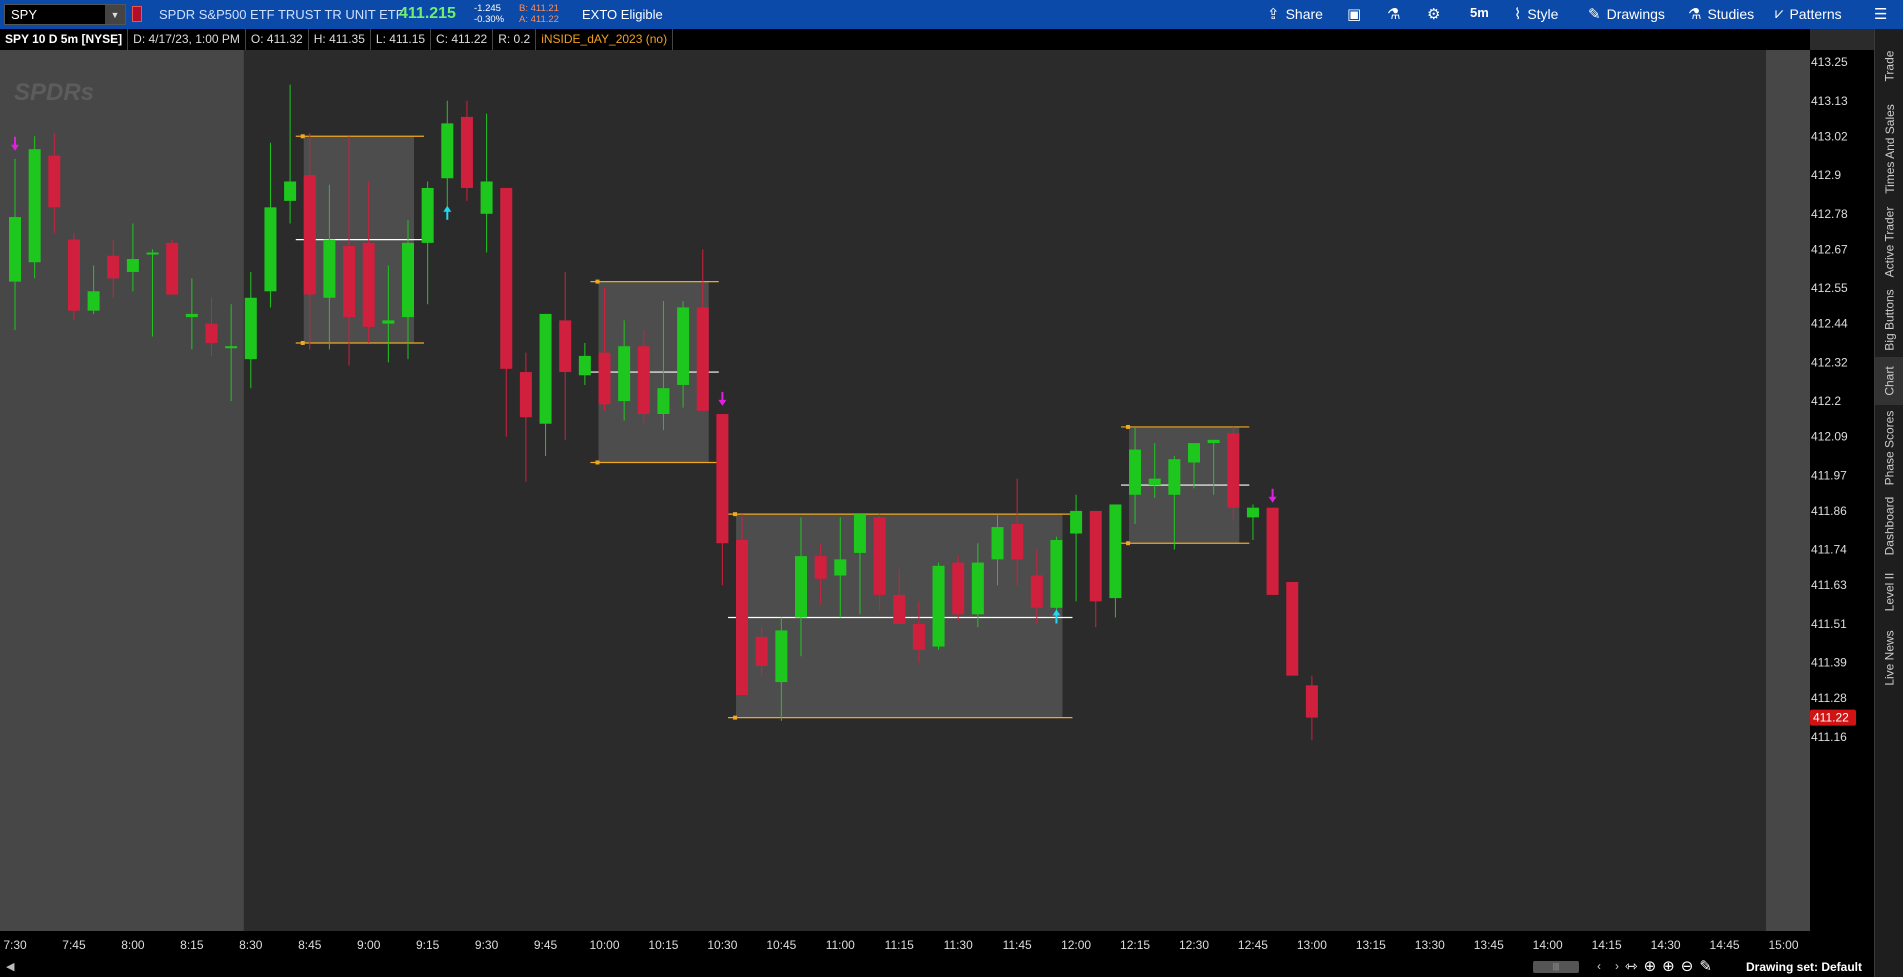  I want to click on side-tab-label: Live News, so click(1889, 658).